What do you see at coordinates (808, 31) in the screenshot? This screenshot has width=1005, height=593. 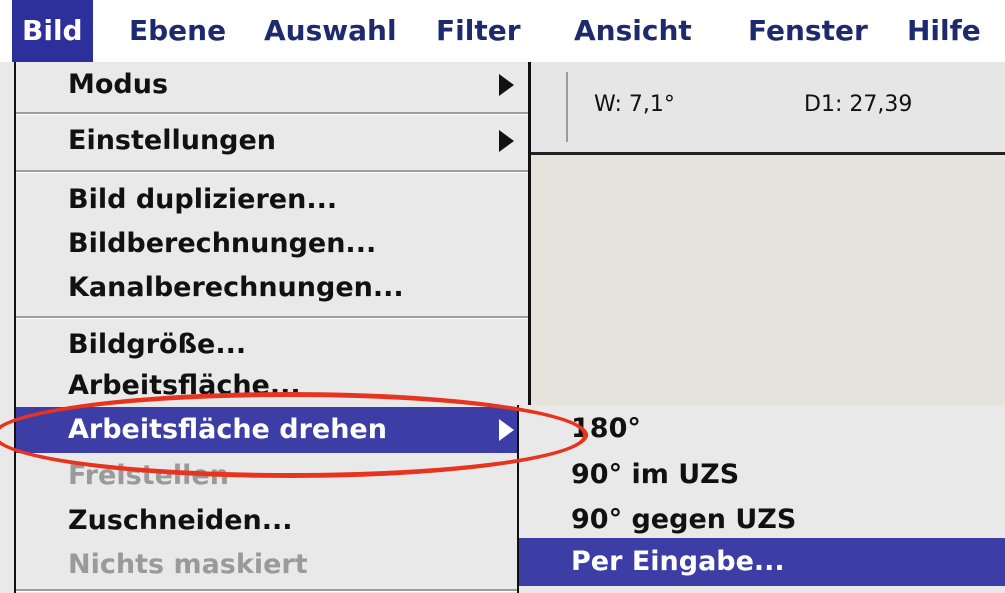 I see `menu-fenster: Fenster` at bounding box center [808, 31].